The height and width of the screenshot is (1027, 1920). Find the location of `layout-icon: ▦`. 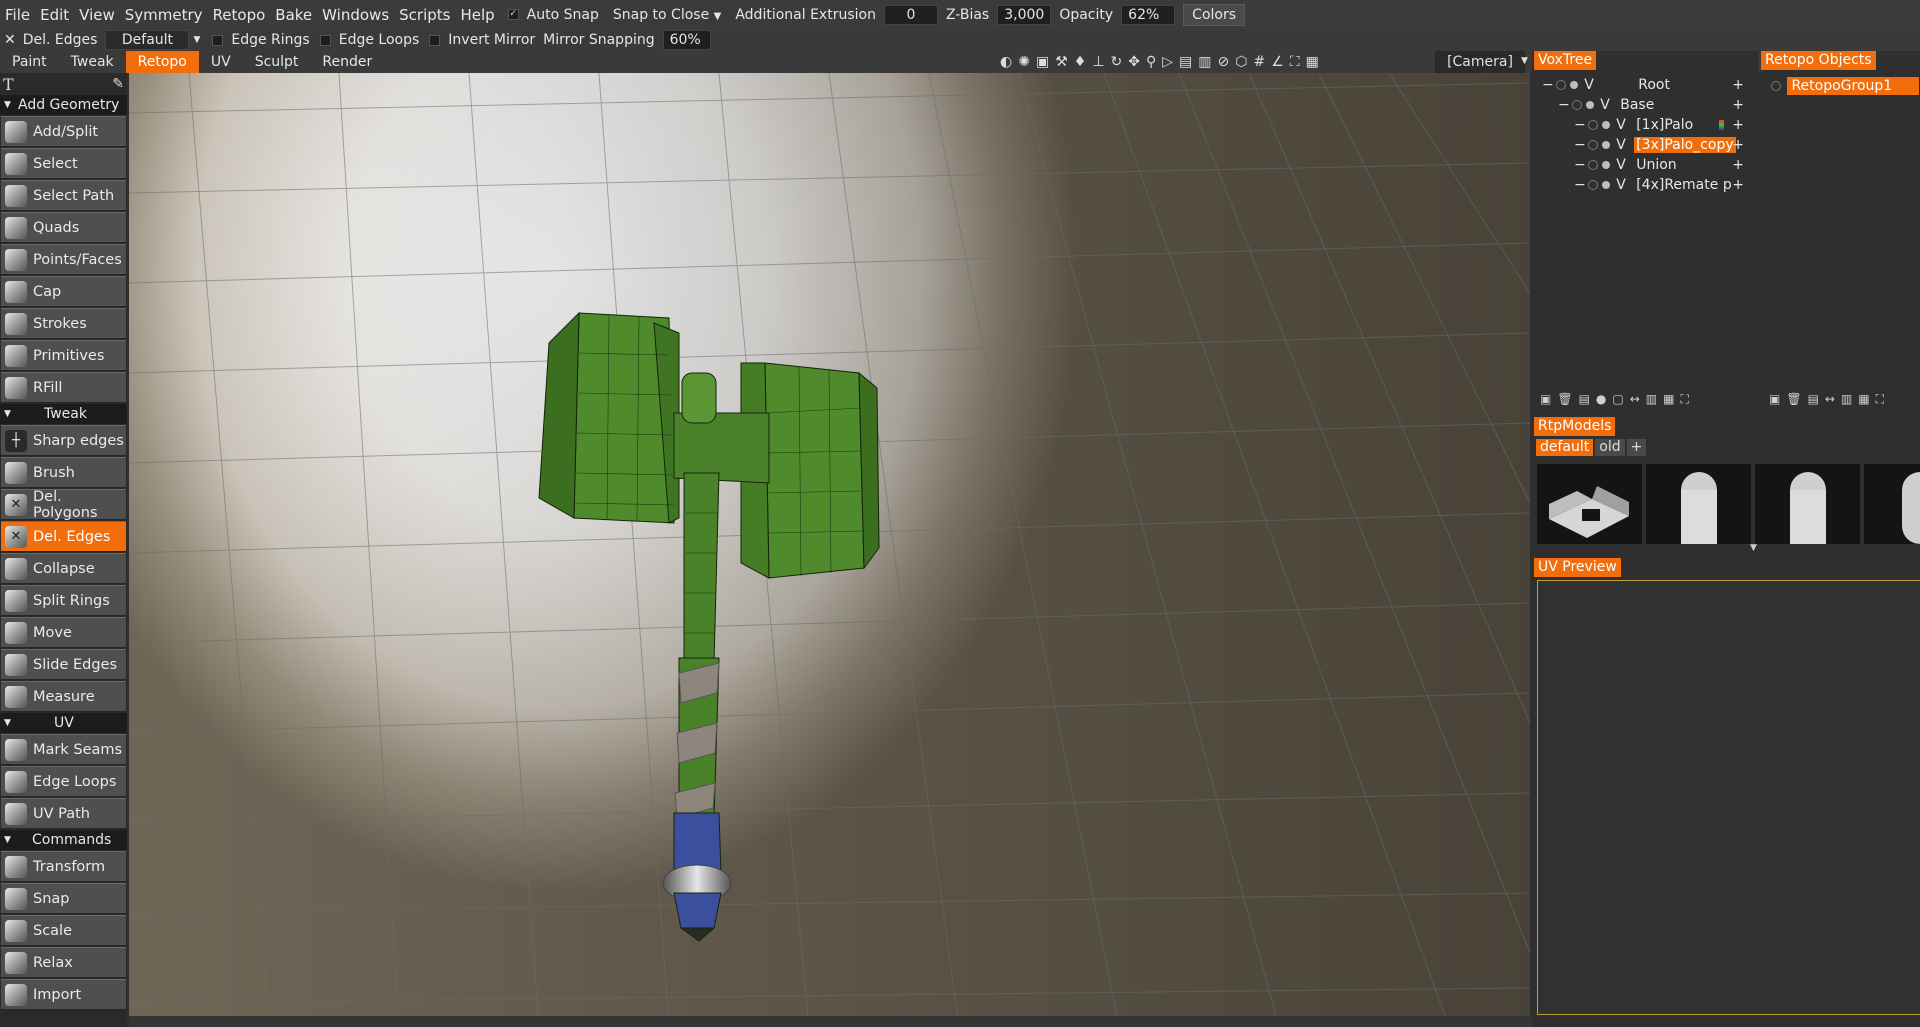

layout-icon: ▦ is located at coordinates (1312, 62).